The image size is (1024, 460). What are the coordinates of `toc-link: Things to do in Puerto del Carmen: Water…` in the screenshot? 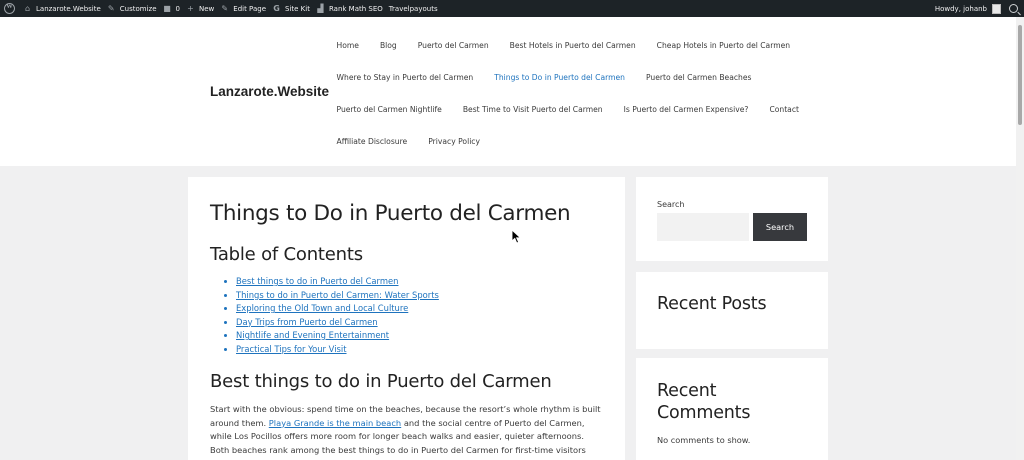 It's located at (337, 295).